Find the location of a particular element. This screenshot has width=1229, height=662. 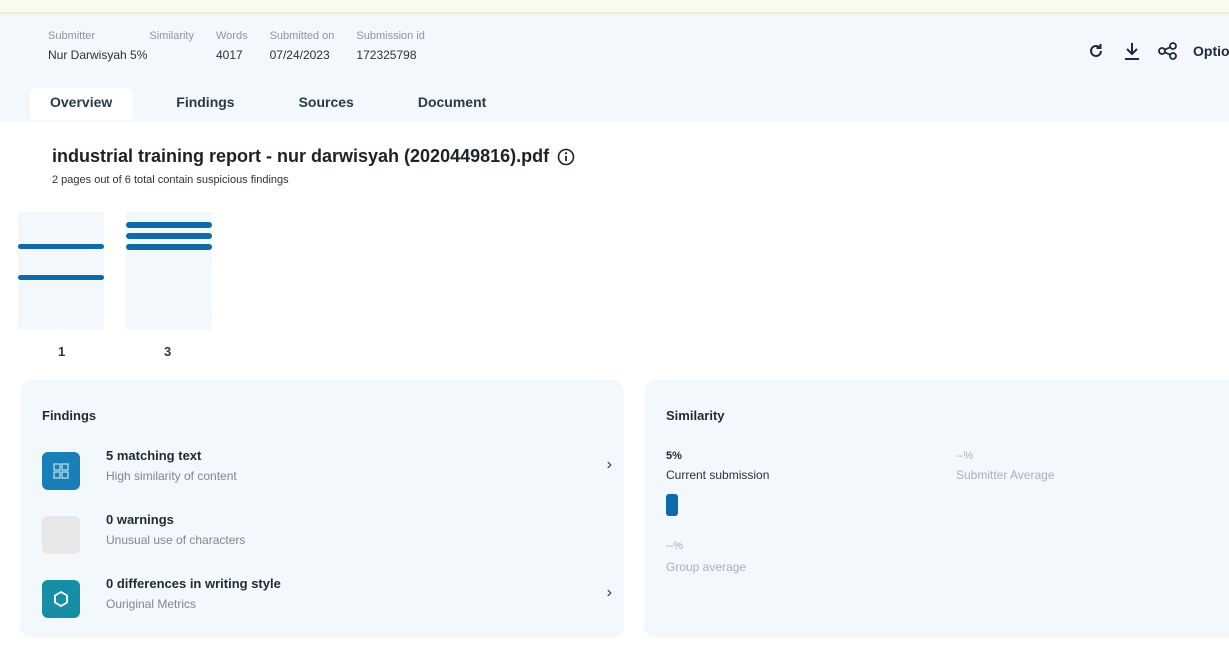

similarity-value: 5% is located at coordinates (139, 55).